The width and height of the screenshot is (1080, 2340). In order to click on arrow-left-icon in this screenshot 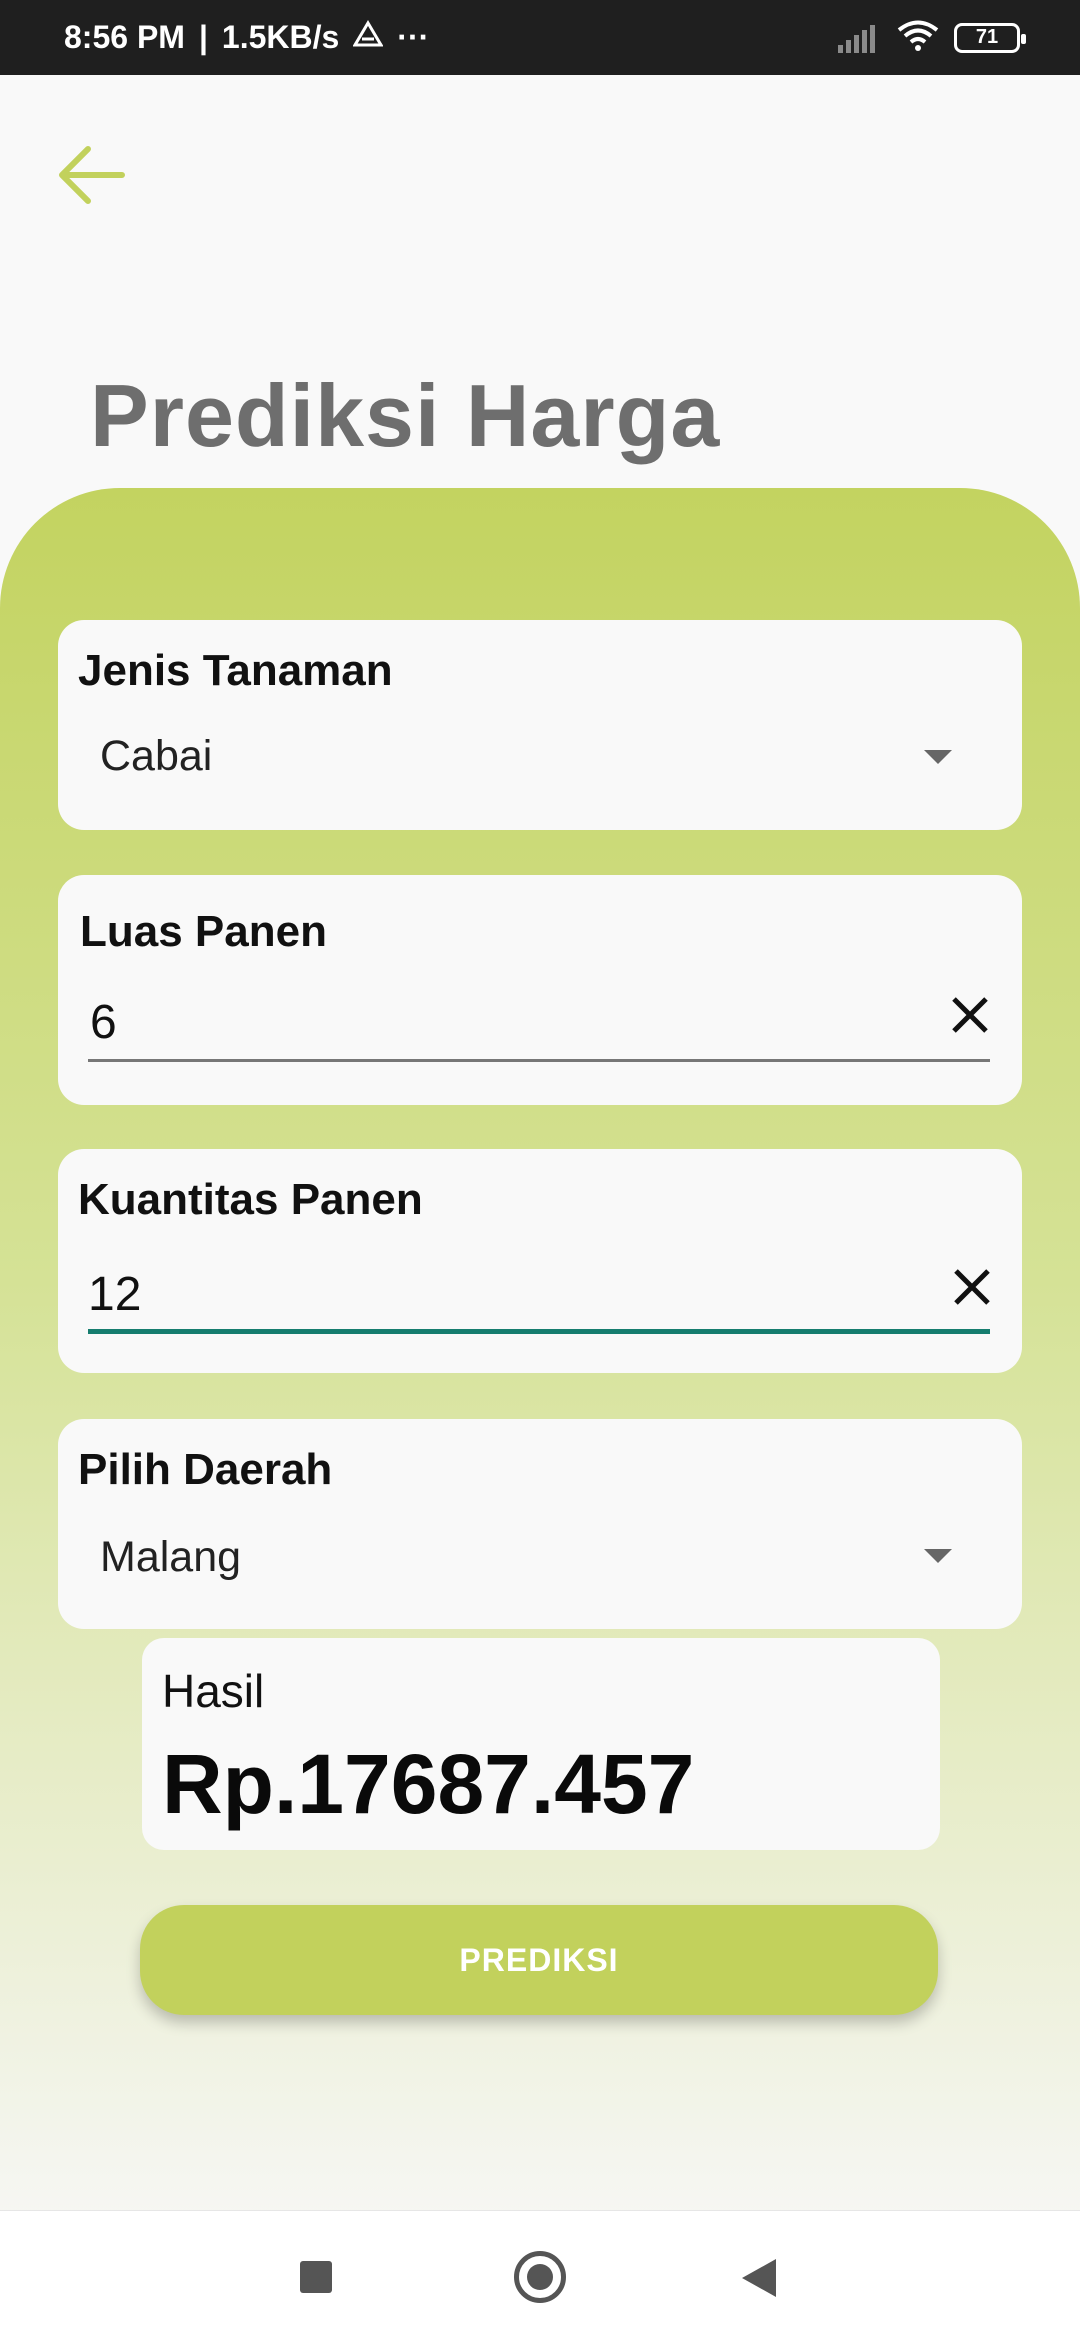, I will do `click(92, 175)`.